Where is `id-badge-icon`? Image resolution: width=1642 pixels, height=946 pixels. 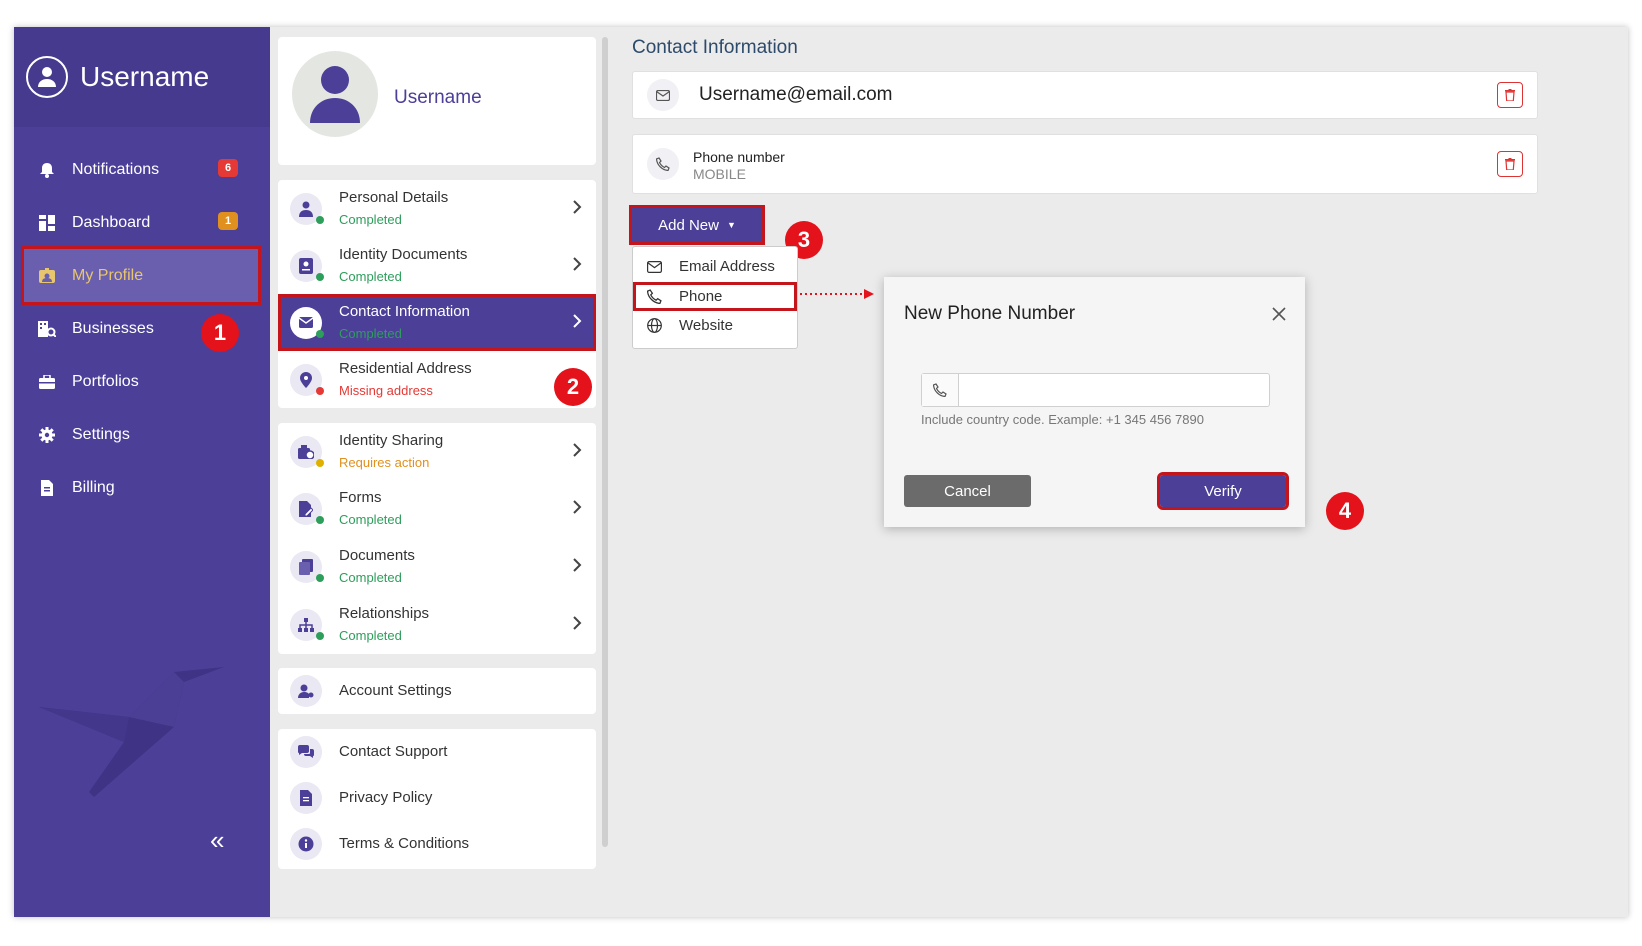
id-badge-icon is located at coordinates (47, 276).